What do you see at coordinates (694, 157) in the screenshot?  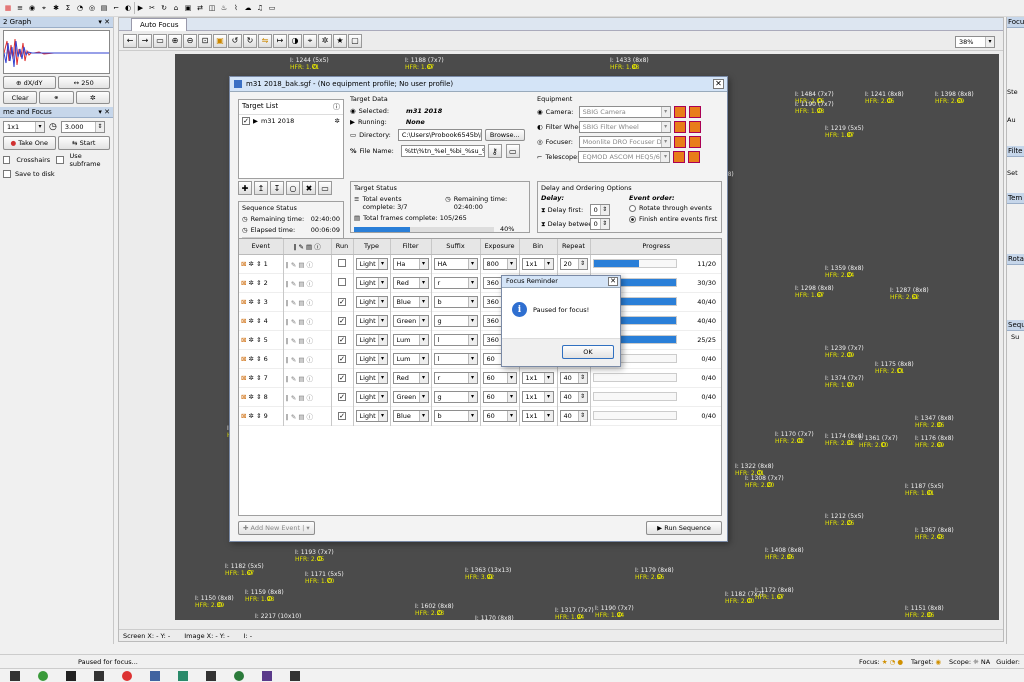 I see `telescope-settings-icon` at bounding box center [694, 157].